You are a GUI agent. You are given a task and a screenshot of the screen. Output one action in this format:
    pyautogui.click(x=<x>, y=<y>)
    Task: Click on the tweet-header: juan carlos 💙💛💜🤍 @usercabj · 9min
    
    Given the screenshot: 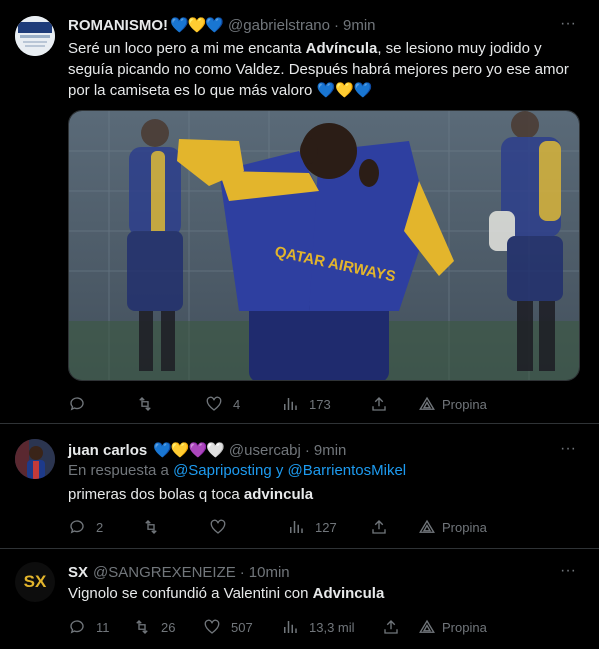 What is the action you would take?
    pyautogui.click(x=207, y=450)
    